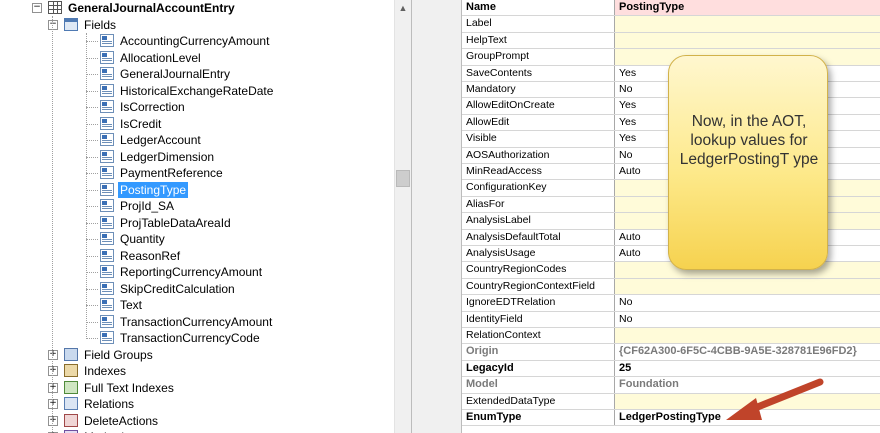 This screenshot has height=433, width=880. Describe the element at coordinates (747, 8) in the screenshot. I see `property-value: PostingType` at that location.